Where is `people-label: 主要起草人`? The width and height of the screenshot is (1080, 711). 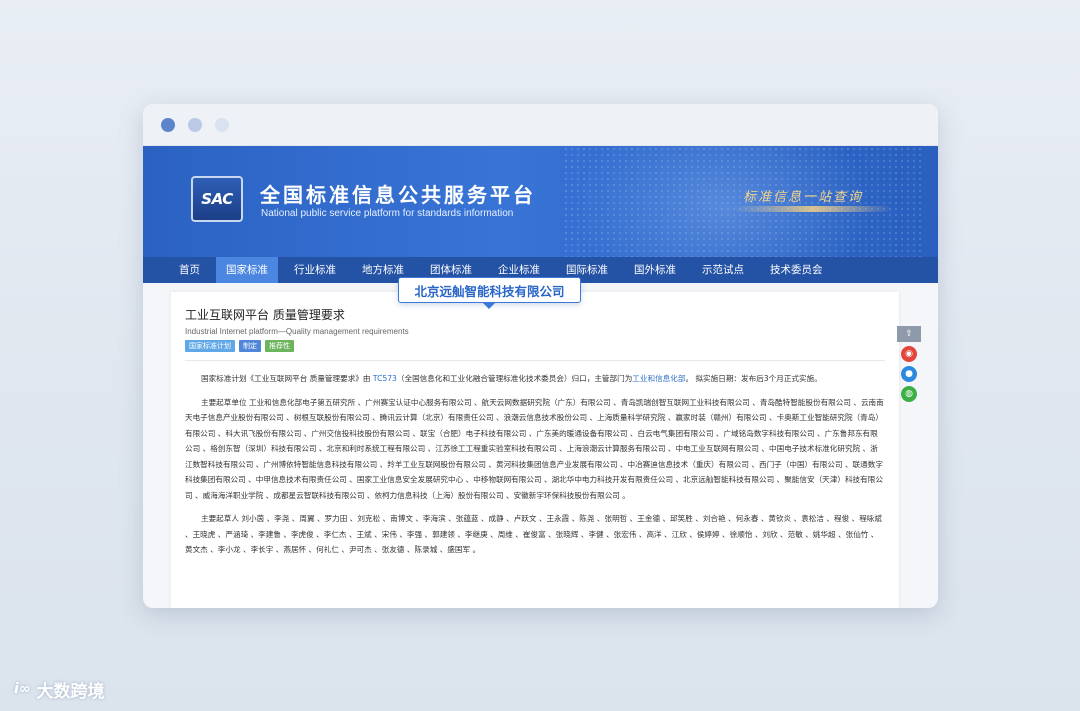
people-label: 主要起草人 is located at coordinates (220, 518).